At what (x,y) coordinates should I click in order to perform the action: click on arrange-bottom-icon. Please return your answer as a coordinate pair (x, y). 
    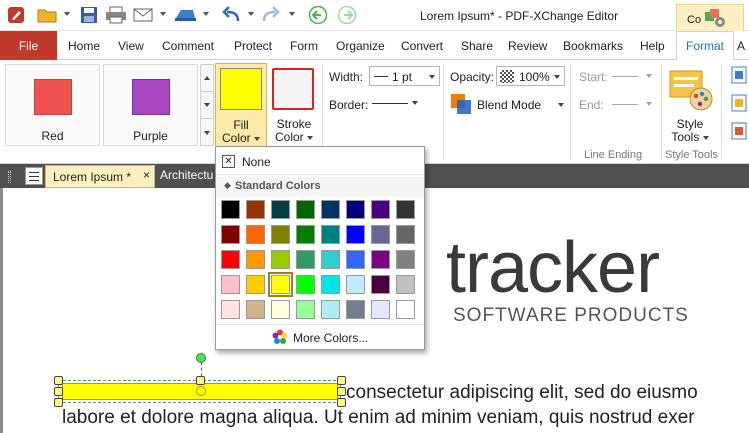
    Looking at the image, I should click on (739, 132).